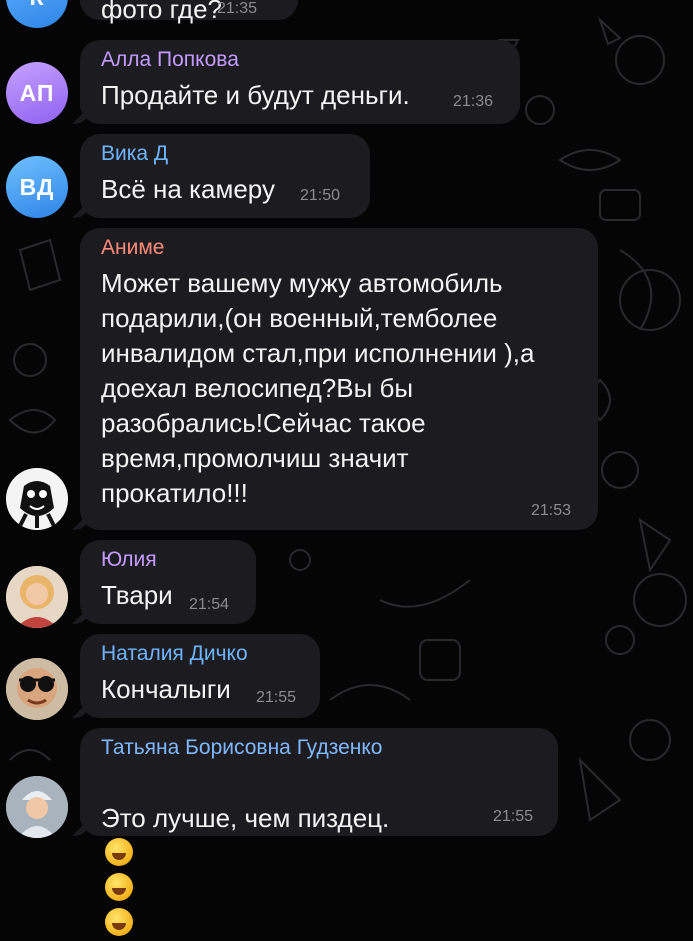  I want to click on message-bubble: Наталия Дичко Кончалыги 21:55, so click(196, 676).